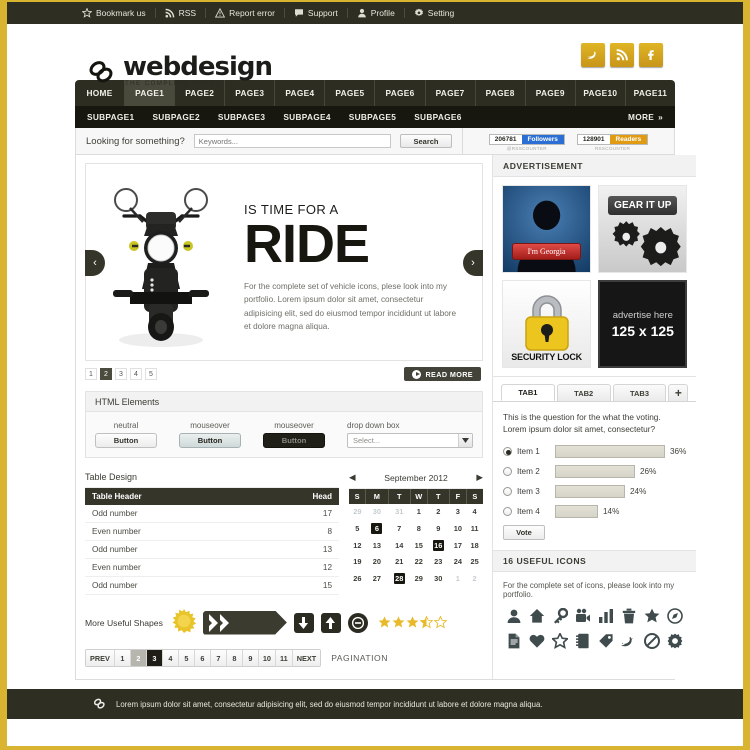  I want to click on calendar-day: 19, so click(357, 561).